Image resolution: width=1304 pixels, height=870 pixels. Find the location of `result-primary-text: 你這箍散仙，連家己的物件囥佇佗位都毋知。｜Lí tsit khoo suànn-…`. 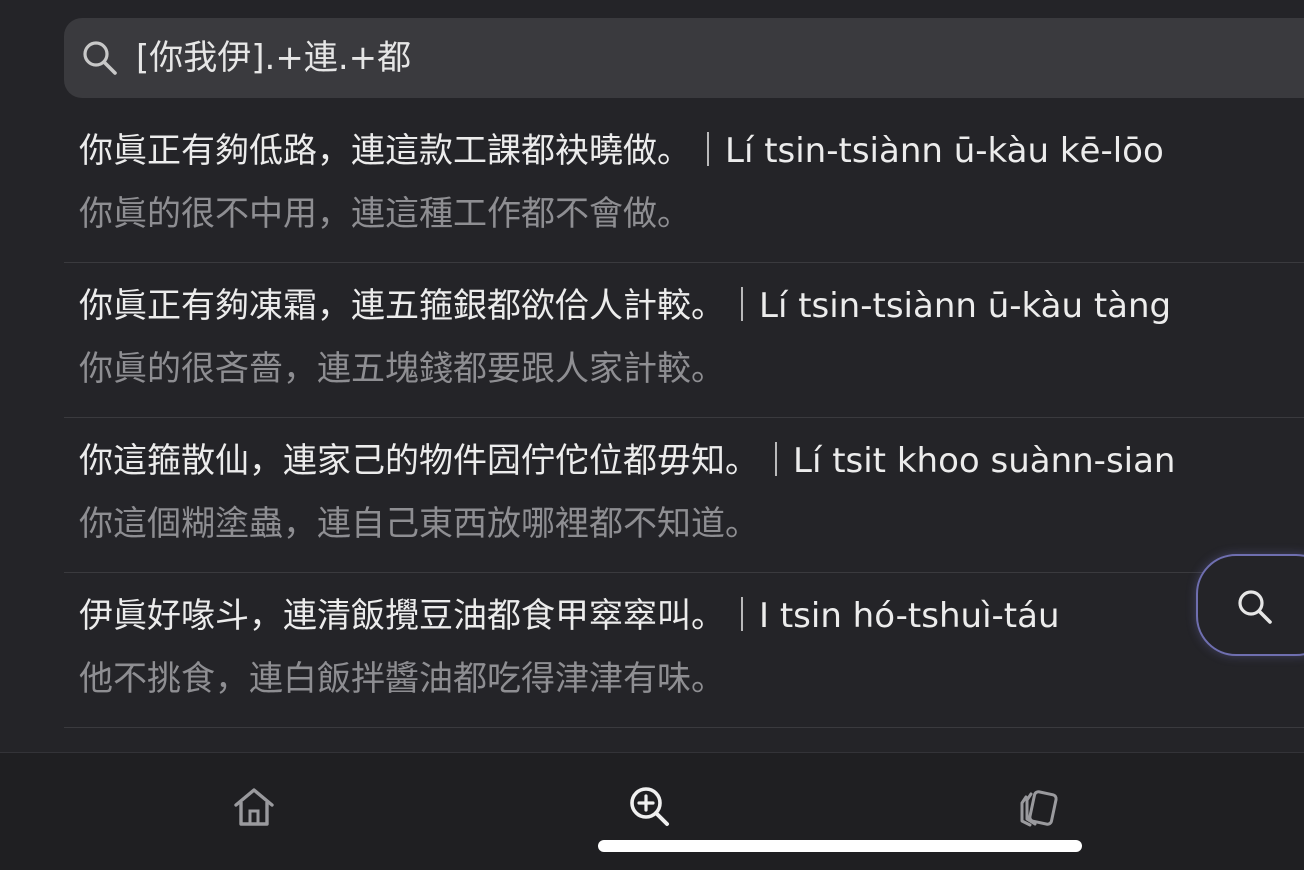

result-primary-text: 你這箍散仙，連家己的物件囥佇佗位都毋知。｜Lí tsit khoo suànn-… is located at coordinates (627, 461).